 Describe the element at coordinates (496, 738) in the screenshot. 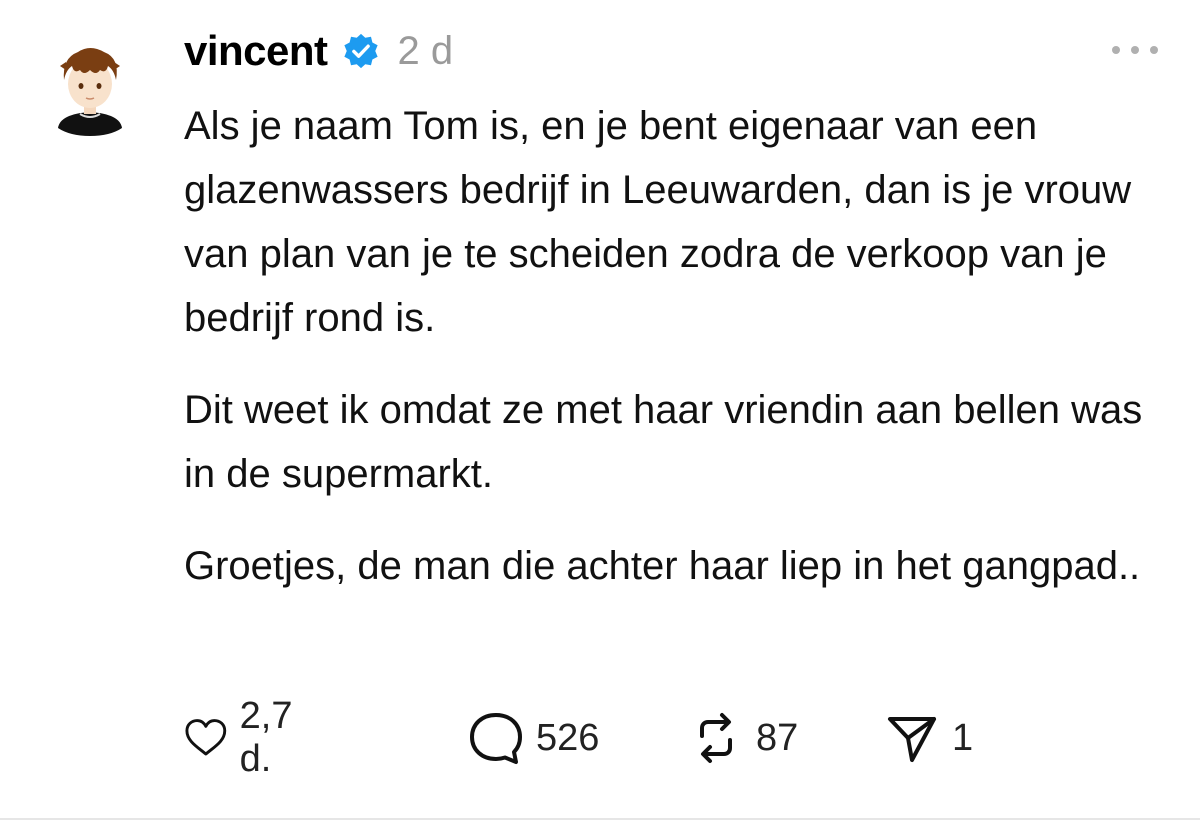

I see `speech-bubble-icon` at that location.